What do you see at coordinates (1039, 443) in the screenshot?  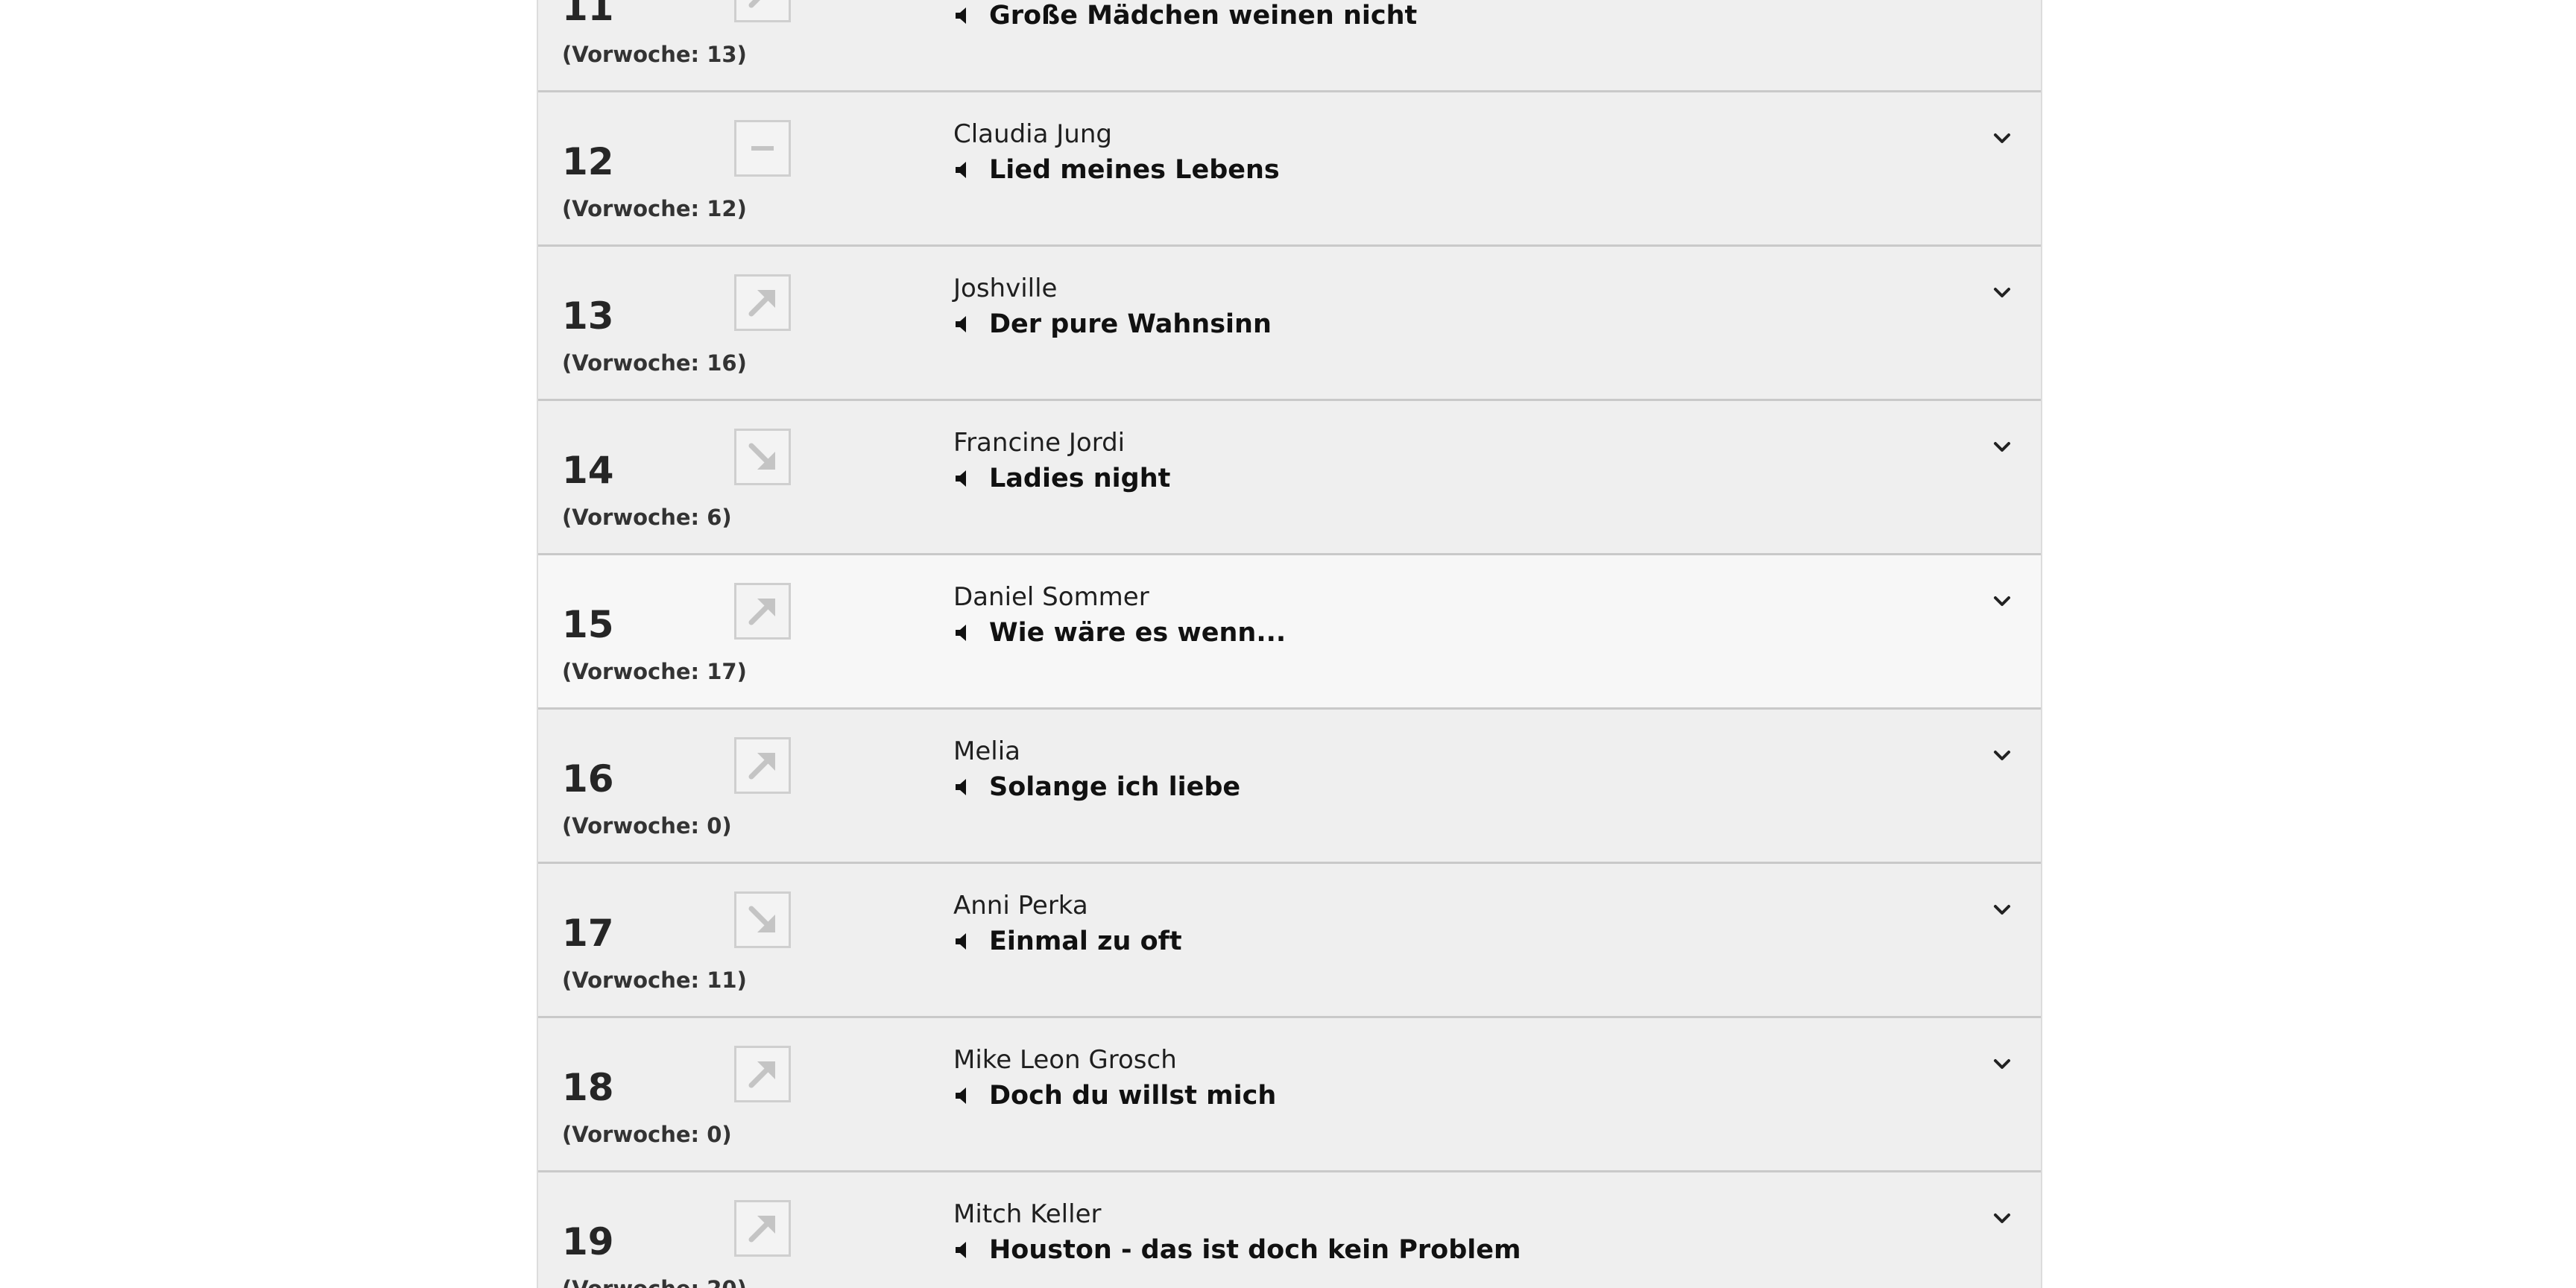 I see `artist-name: Francine Jordi` at bounding box center [1039, 443].